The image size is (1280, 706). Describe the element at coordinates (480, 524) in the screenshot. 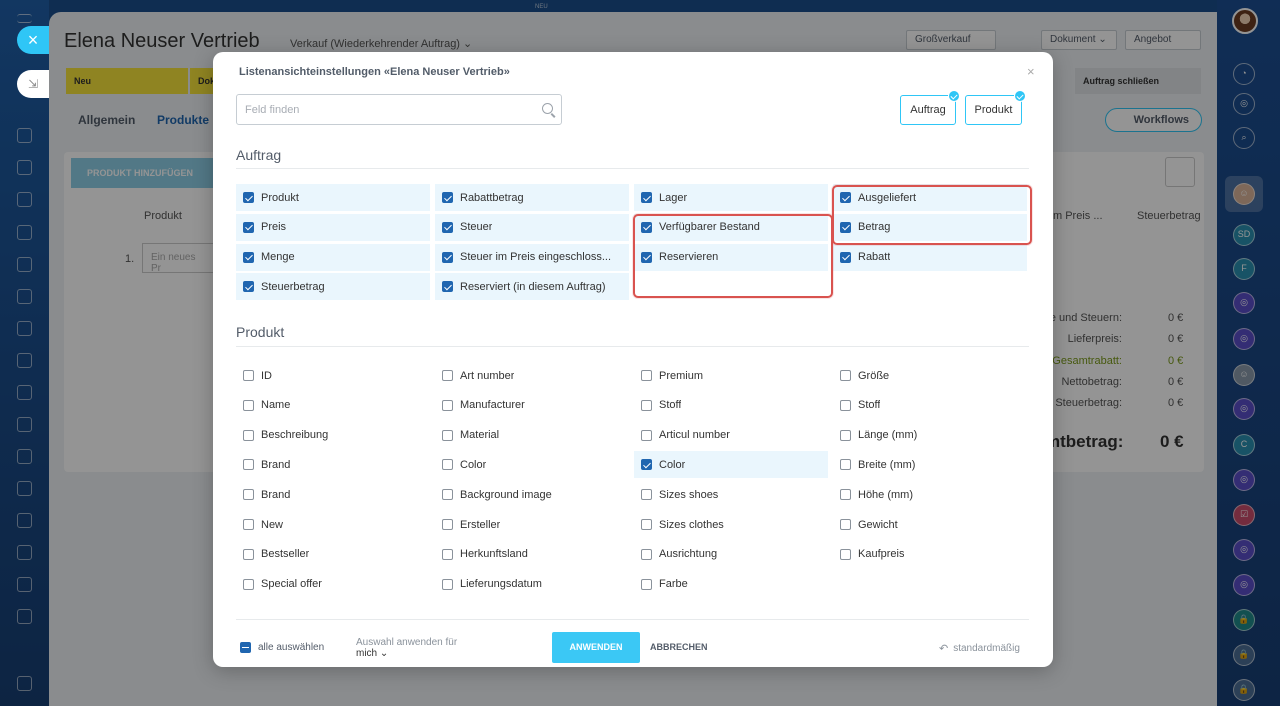

I see `field-label: Ersteller` at that location.